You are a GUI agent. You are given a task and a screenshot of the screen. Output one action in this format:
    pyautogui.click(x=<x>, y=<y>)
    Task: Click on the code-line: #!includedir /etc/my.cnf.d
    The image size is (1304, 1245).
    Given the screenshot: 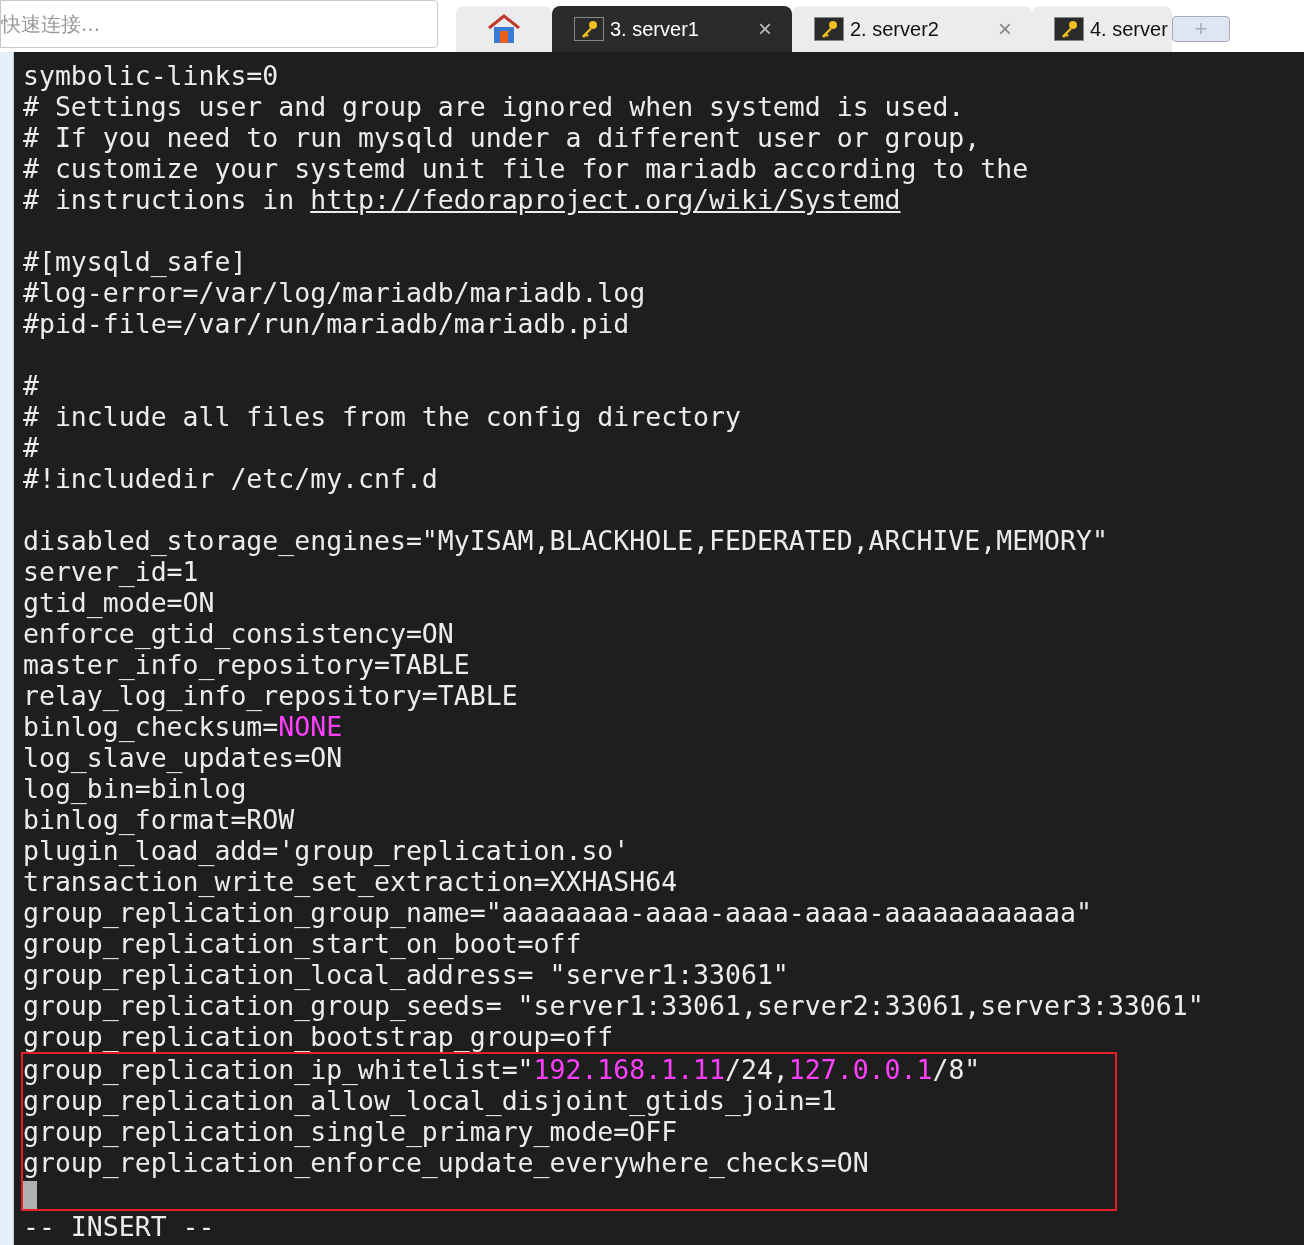 What is the action you would take?
    pyautogui.click(x=230, y=478)
    